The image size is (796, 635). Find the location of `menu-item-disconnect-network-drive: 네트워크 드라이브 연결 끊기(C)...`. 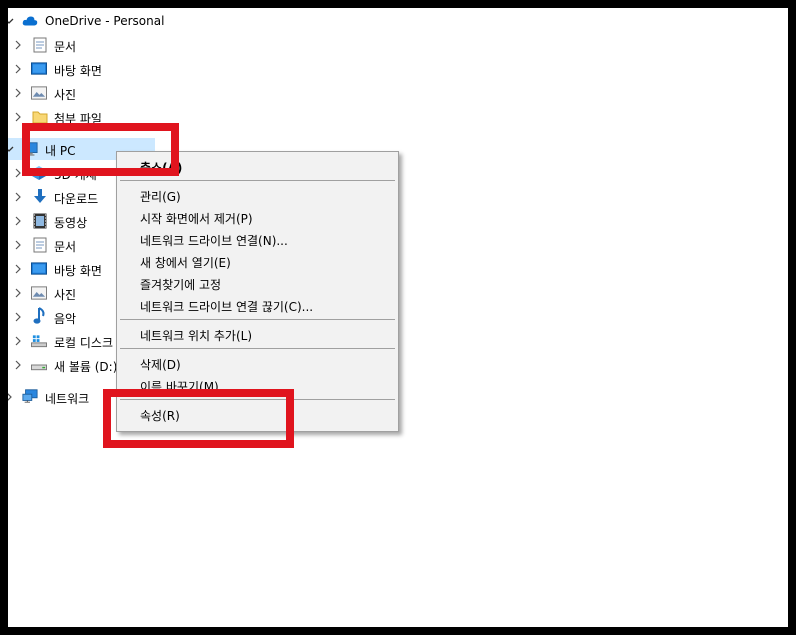

menu-item-disconnect-network-drive: 네트워크 드라이브 연결 끊기(C)... is located at coordinates (257, 305).